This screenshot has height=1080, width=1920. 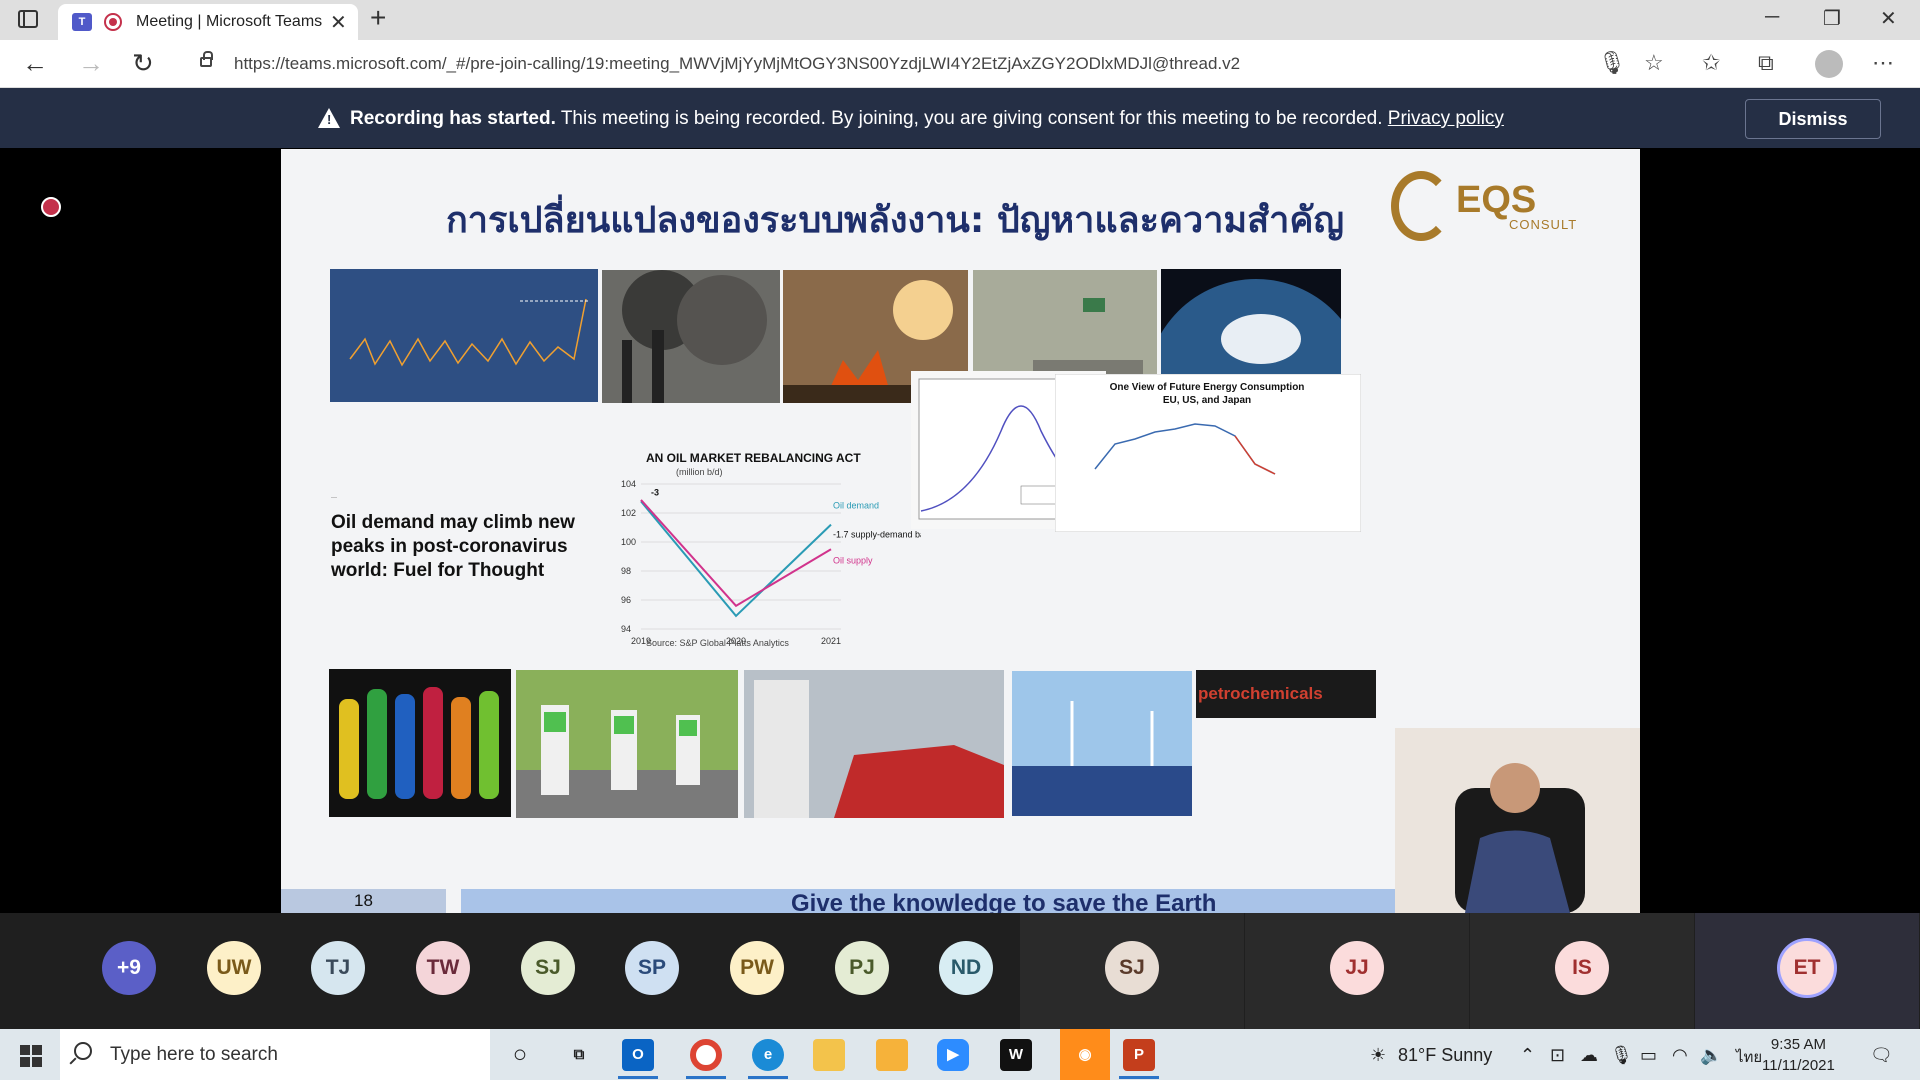 I want to click on dismiss-button: Dismiss, so click(x=1813, y=119).